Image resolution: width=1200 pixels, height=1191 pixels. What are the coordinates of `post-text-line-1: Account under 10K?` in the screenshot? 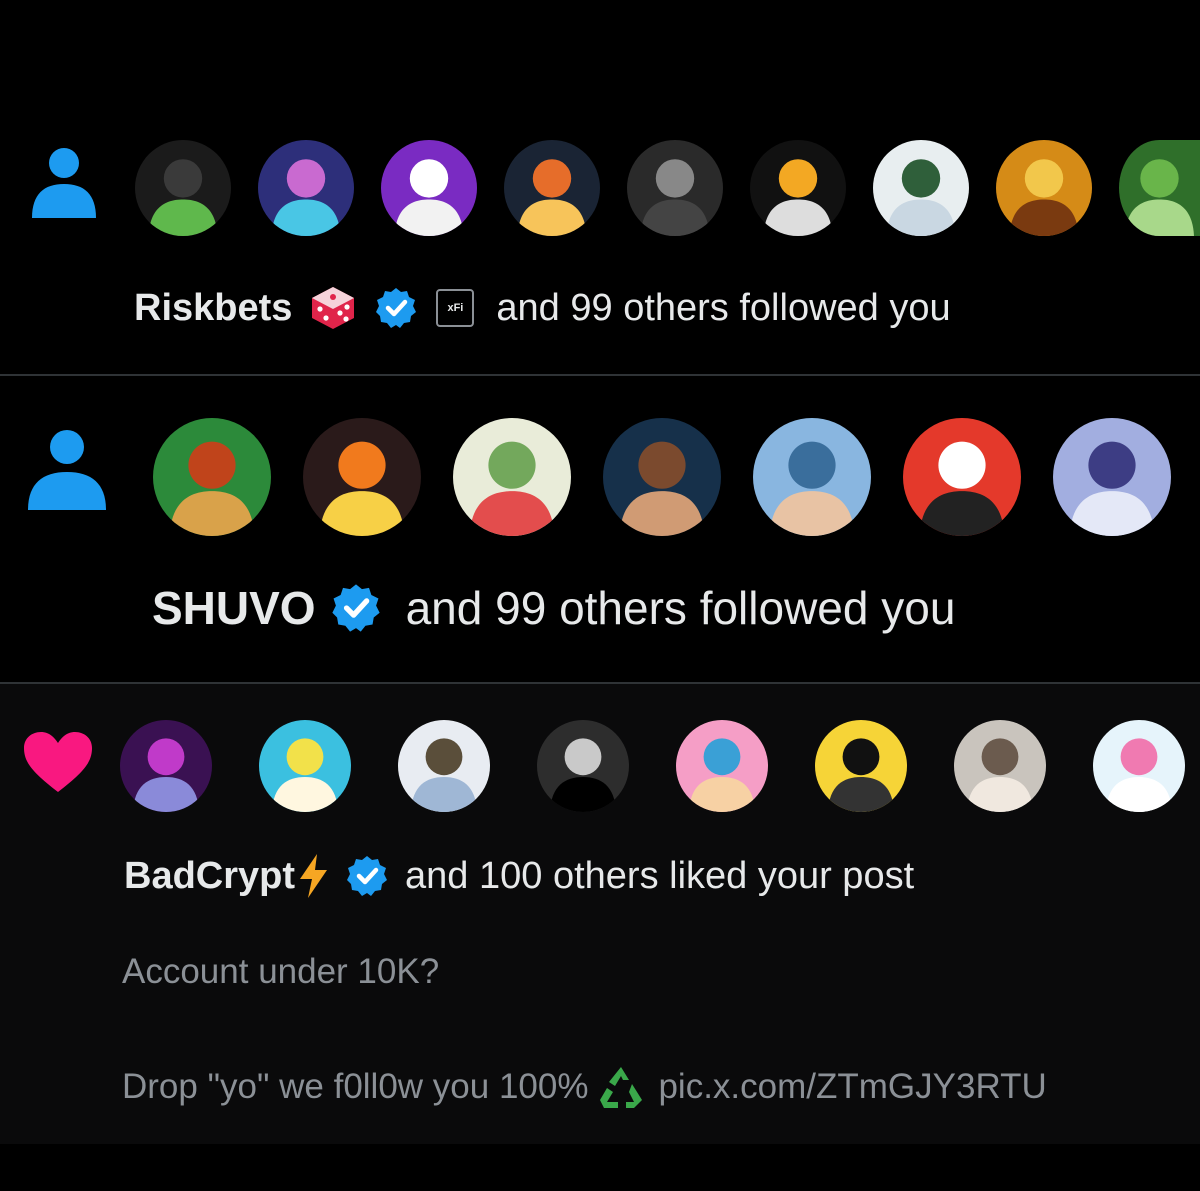 It's located at (281, 971).